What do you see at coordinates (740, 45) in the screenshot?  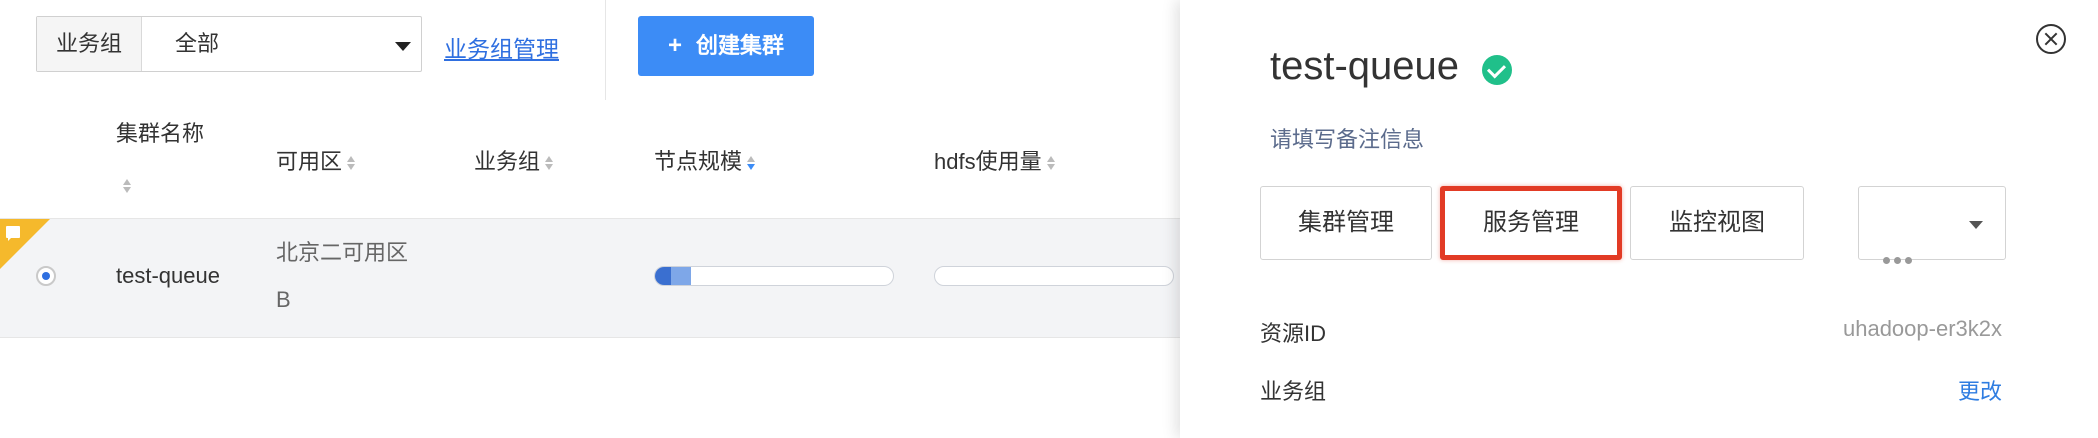 I see `create-cluster-label: 创建集群` at bounding box center [740, 45].